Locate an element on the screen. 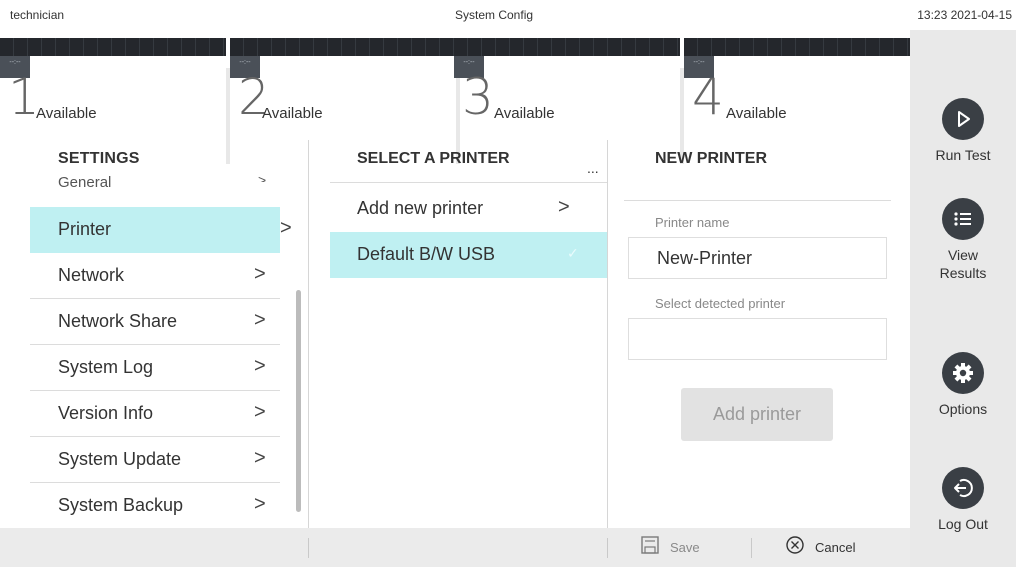 This screenshot has width=1016, height=567. settings-item-system-backup: System Backup > is located at coordinates (155, 506).